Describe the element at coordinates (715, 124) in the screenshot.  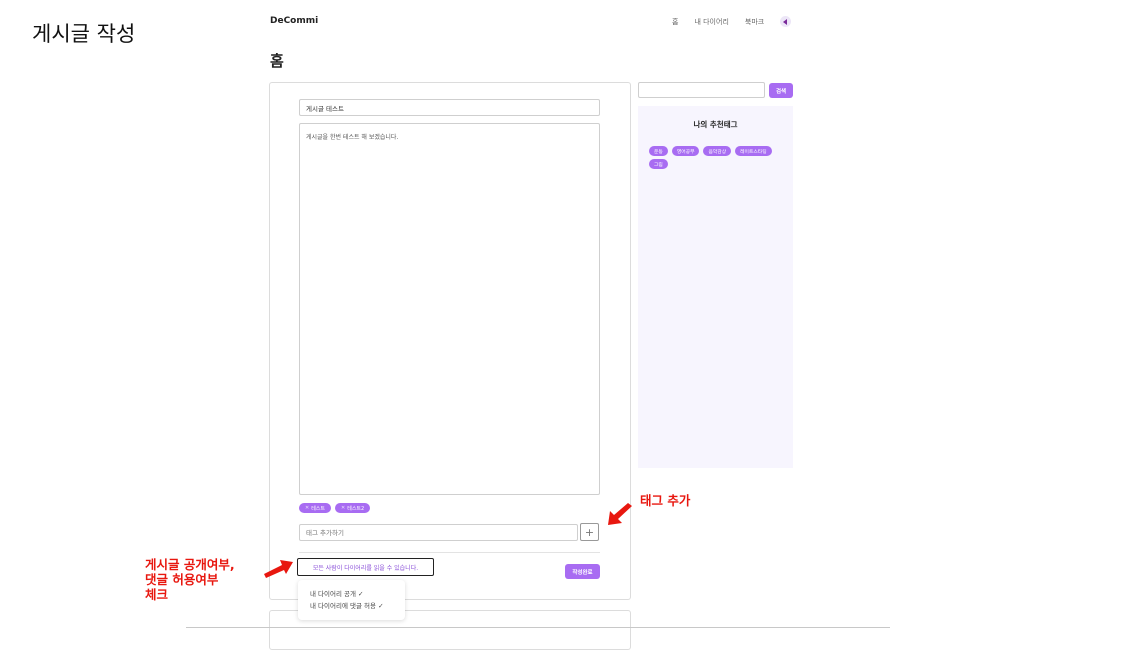
I see `recommended-tags-title: 나의 추천태그` at that location.